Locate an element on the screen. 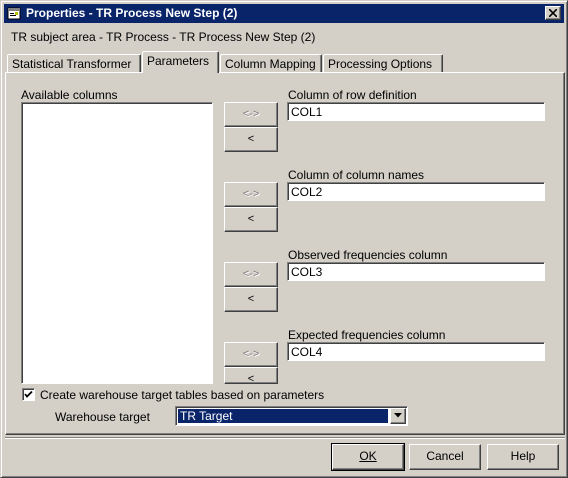 Image resolution: width=568 pixels, height=478 pixels. cancel-button: Cancel is located at coordinates (445, 457).